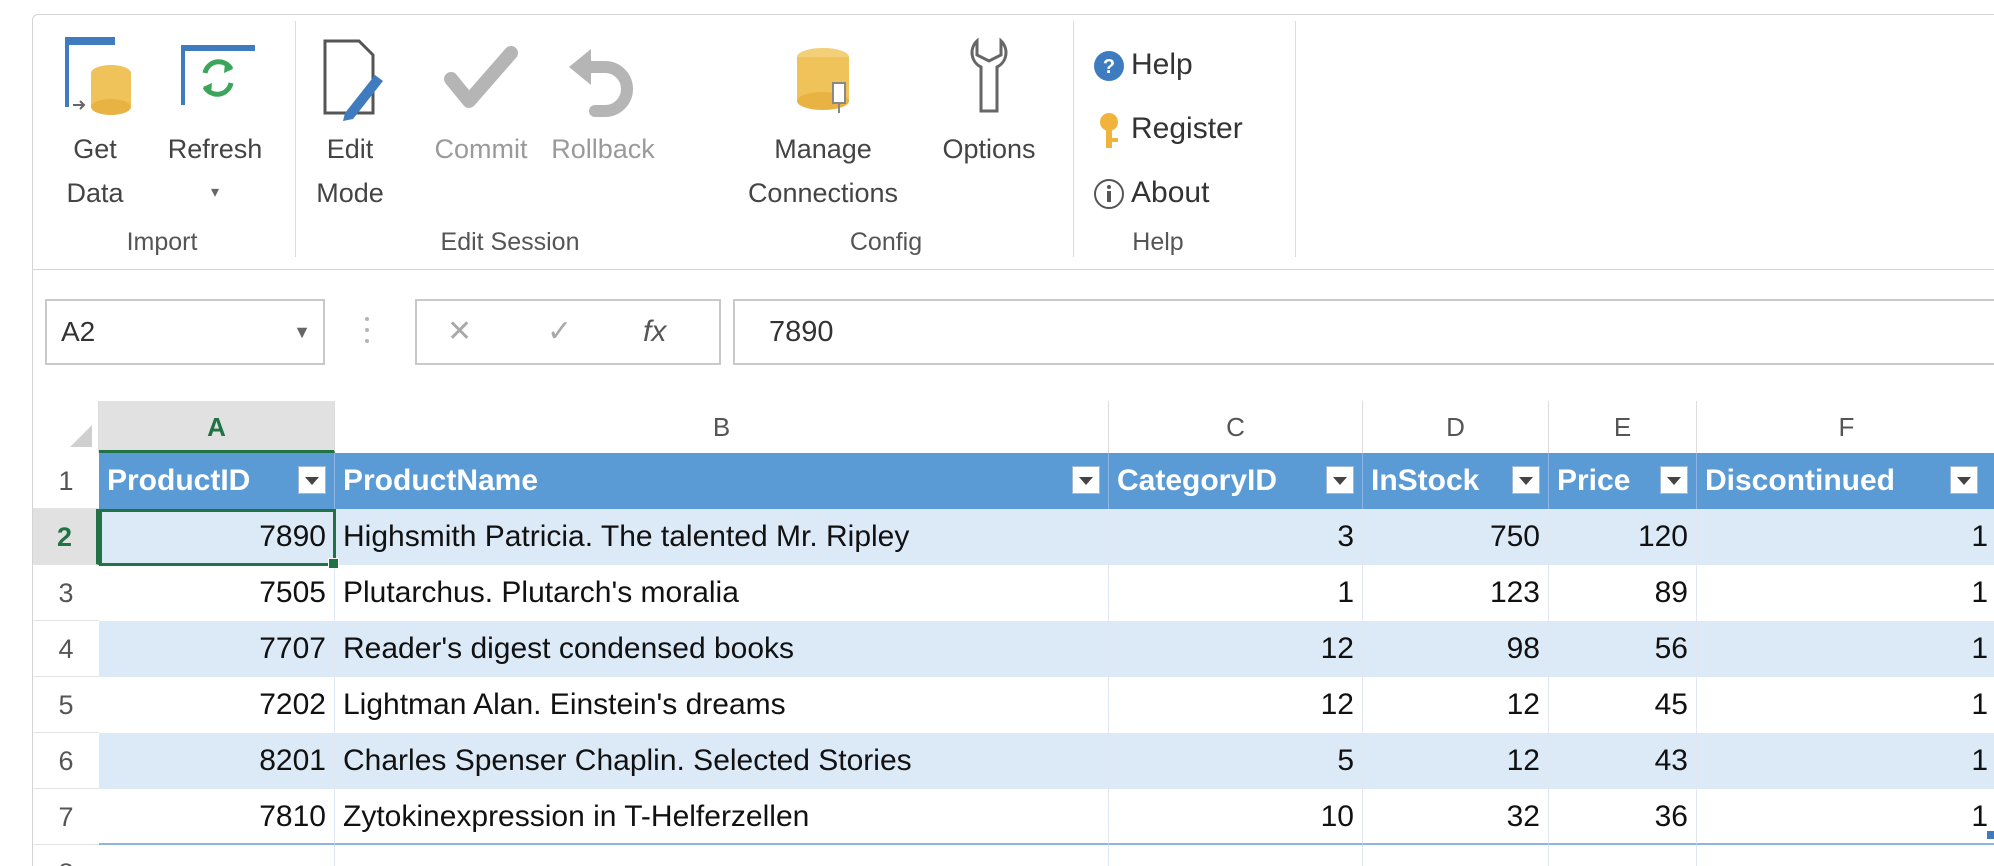 This screenshot has width=1994, height=866. I want to click on row-header-5: 5, so click(66, 705).